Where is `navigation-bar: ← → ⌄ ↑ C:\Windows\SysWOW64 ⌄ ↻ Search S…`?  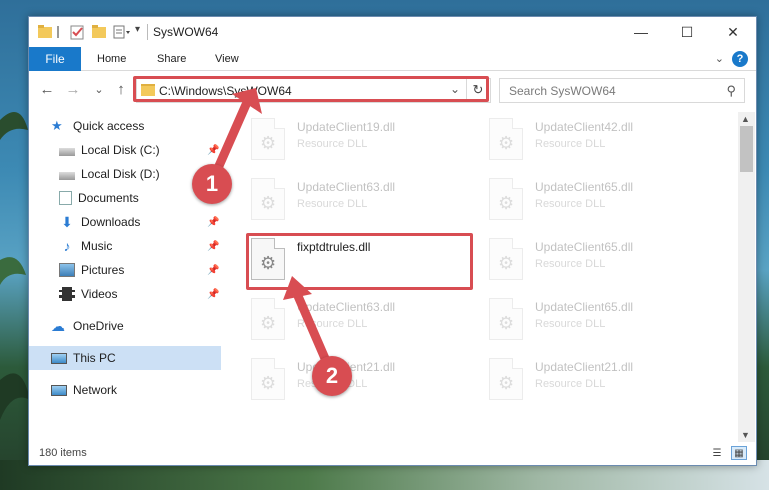
navigation-bar: ← → ⌄ ↑ C:\Windows\SysWOW64 ⌄ ↻ Search S… is located at coordinates (392, 90).